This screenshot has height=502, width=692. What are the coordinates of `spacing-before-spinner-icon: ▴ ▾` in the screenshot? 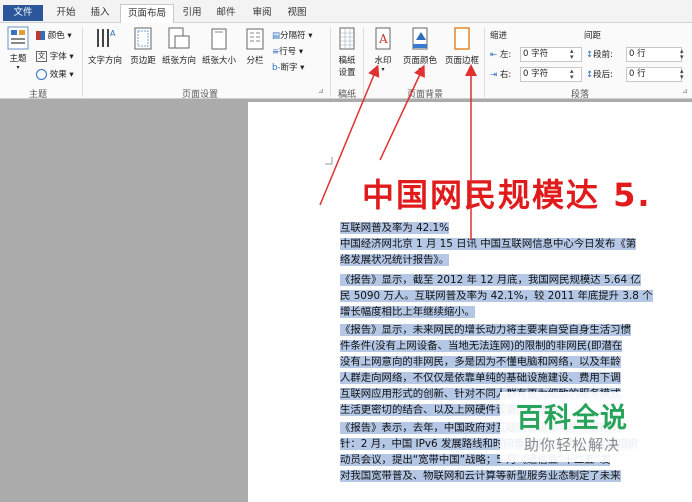 It's located at (682, 54).